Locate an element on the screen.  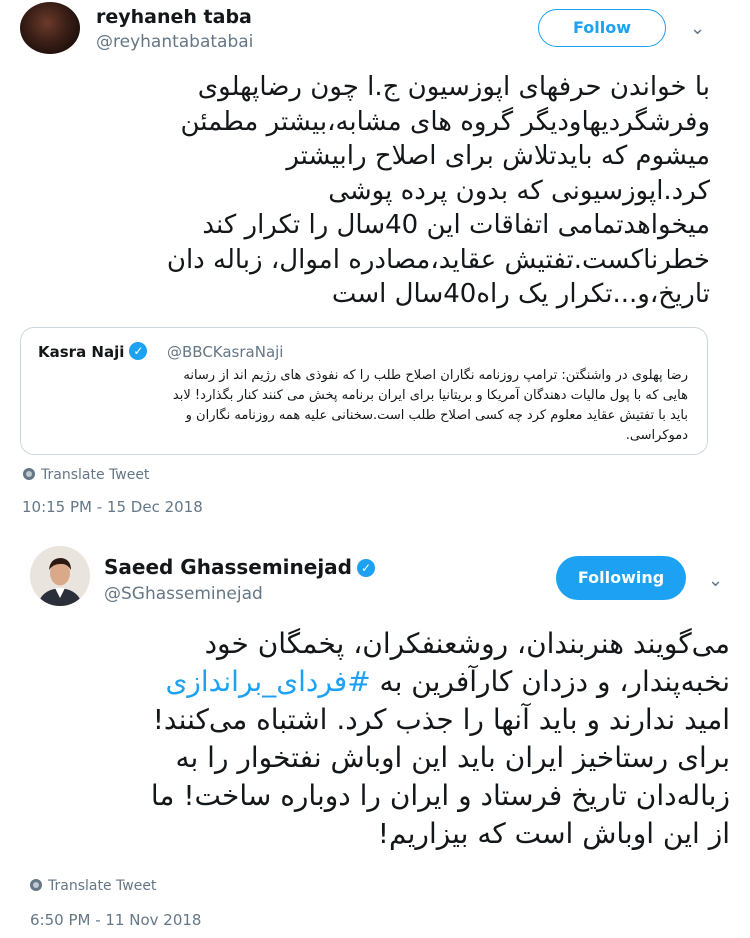
quoted-author-name: Kasra Naji ✓ is located at coordinates (93, 351).